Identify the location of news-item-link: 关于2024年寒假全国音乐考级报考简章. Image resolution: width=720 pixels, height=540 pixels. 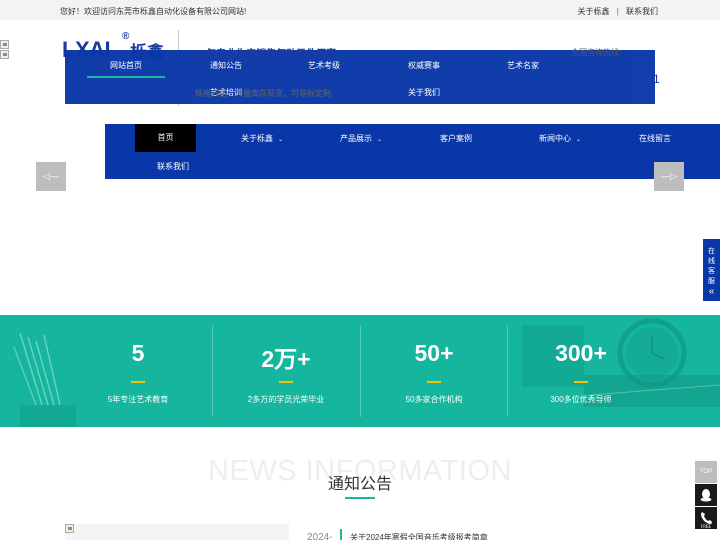
(419, 536).